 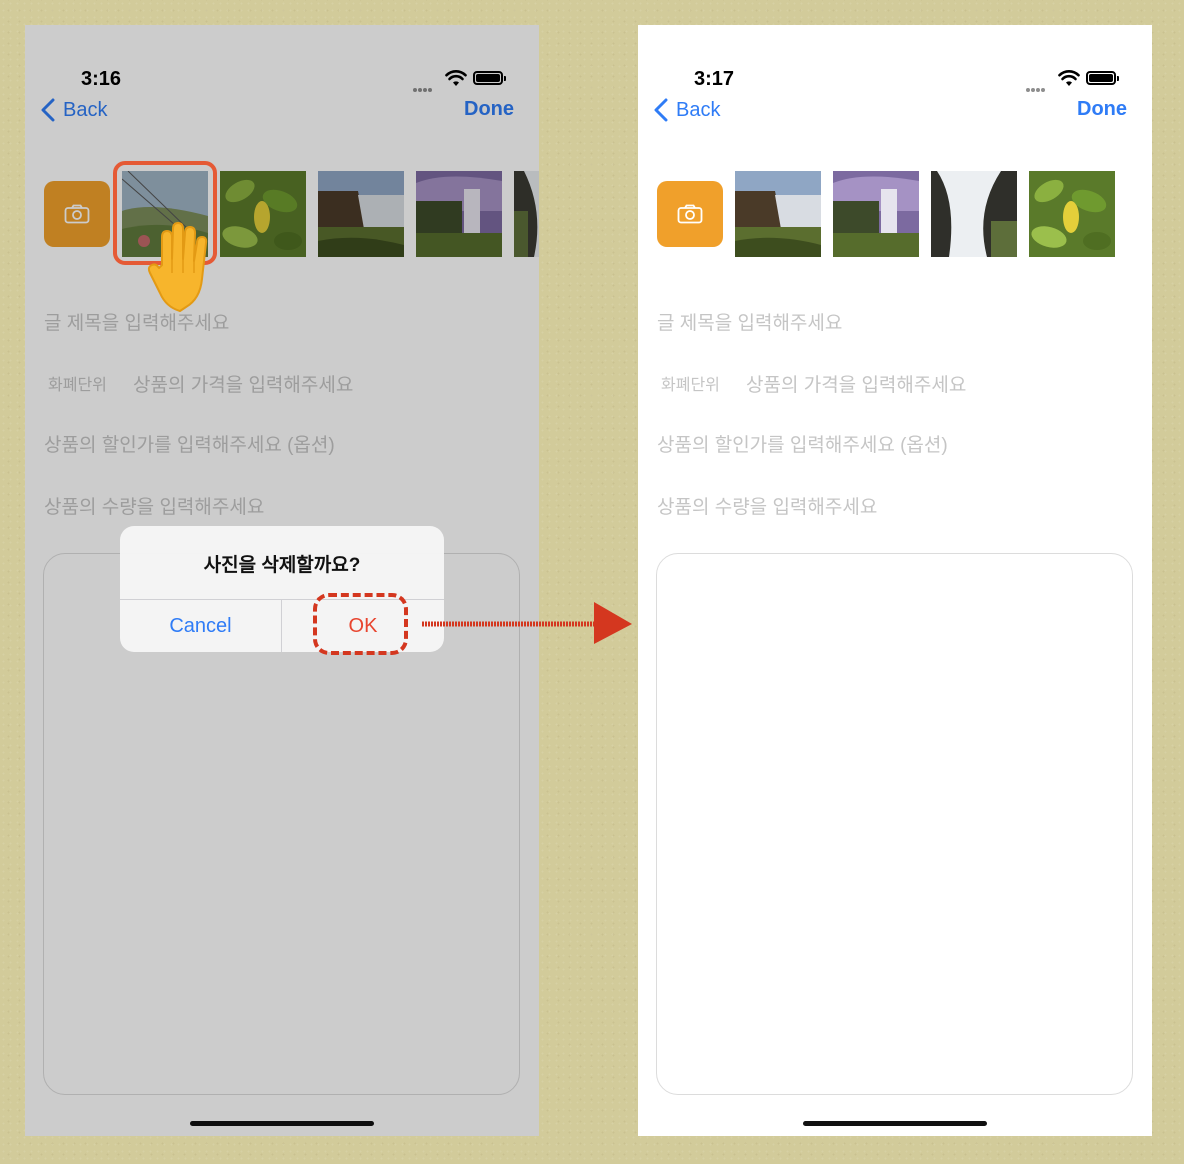 I want to click on photo-thumbnail-waterfall-purple, so click(x=876, y=214).